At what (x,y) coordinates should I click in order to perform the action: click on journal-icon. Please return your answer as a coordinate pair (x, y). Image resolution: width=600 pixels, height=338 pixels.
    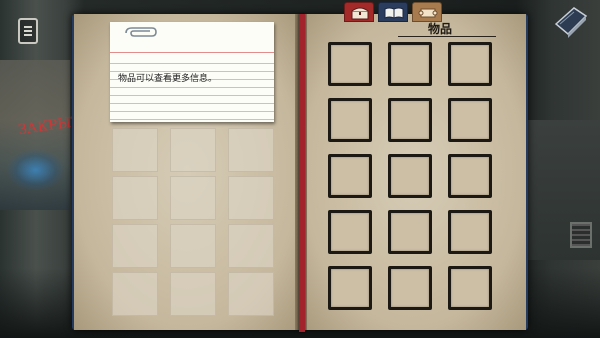
    Looking at the image, I should click on (570, 21).